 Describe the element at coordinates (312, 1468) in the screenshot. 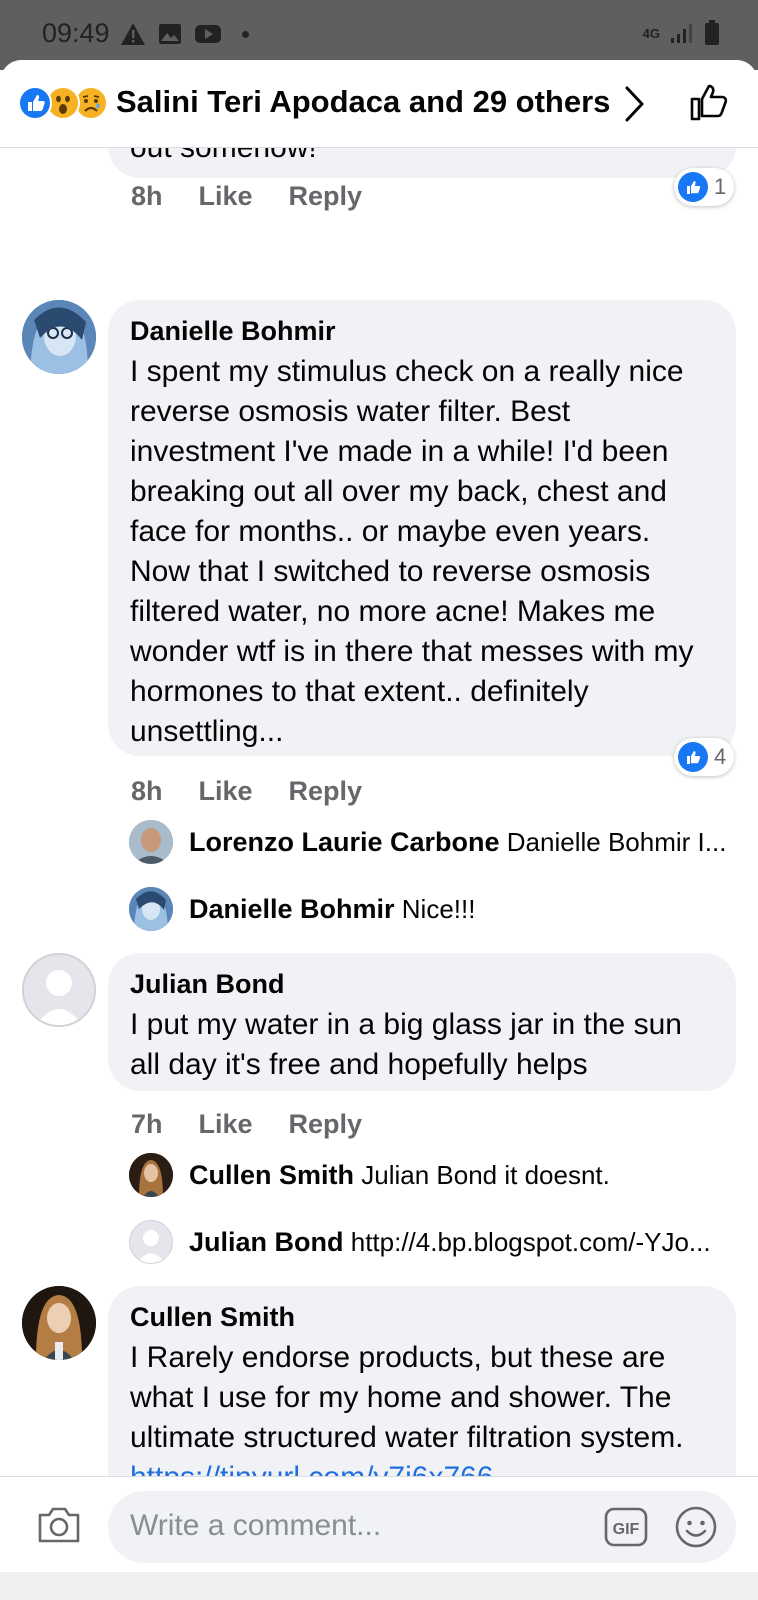

I see `comment-link: https://tinyurl.com/y7j6x766` at that location.